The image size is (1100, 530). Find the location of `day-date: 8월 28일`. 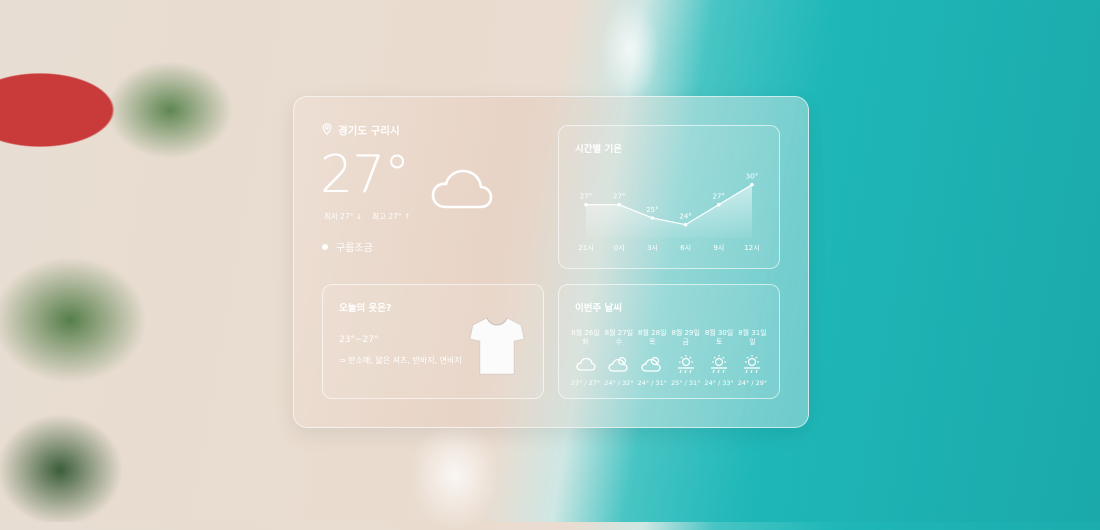

day-date: 8월 28일 is located at coordinates (652, 333).